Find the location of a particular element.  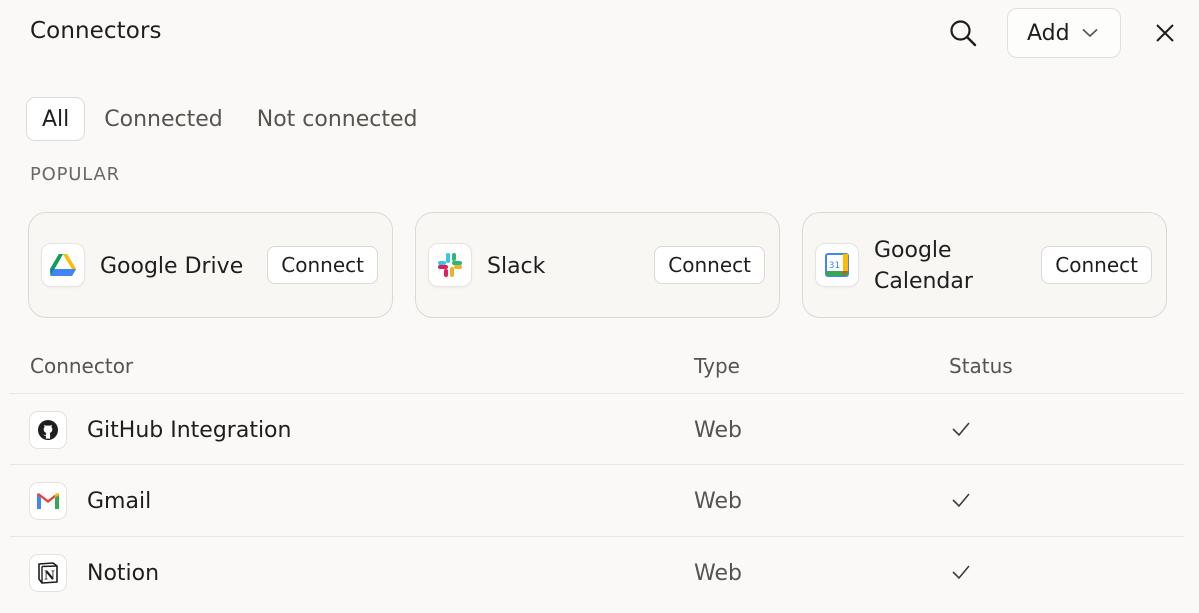

connector-card-google-calendar: 31 Google Calendar Connect is located at coordinates (984, 265).